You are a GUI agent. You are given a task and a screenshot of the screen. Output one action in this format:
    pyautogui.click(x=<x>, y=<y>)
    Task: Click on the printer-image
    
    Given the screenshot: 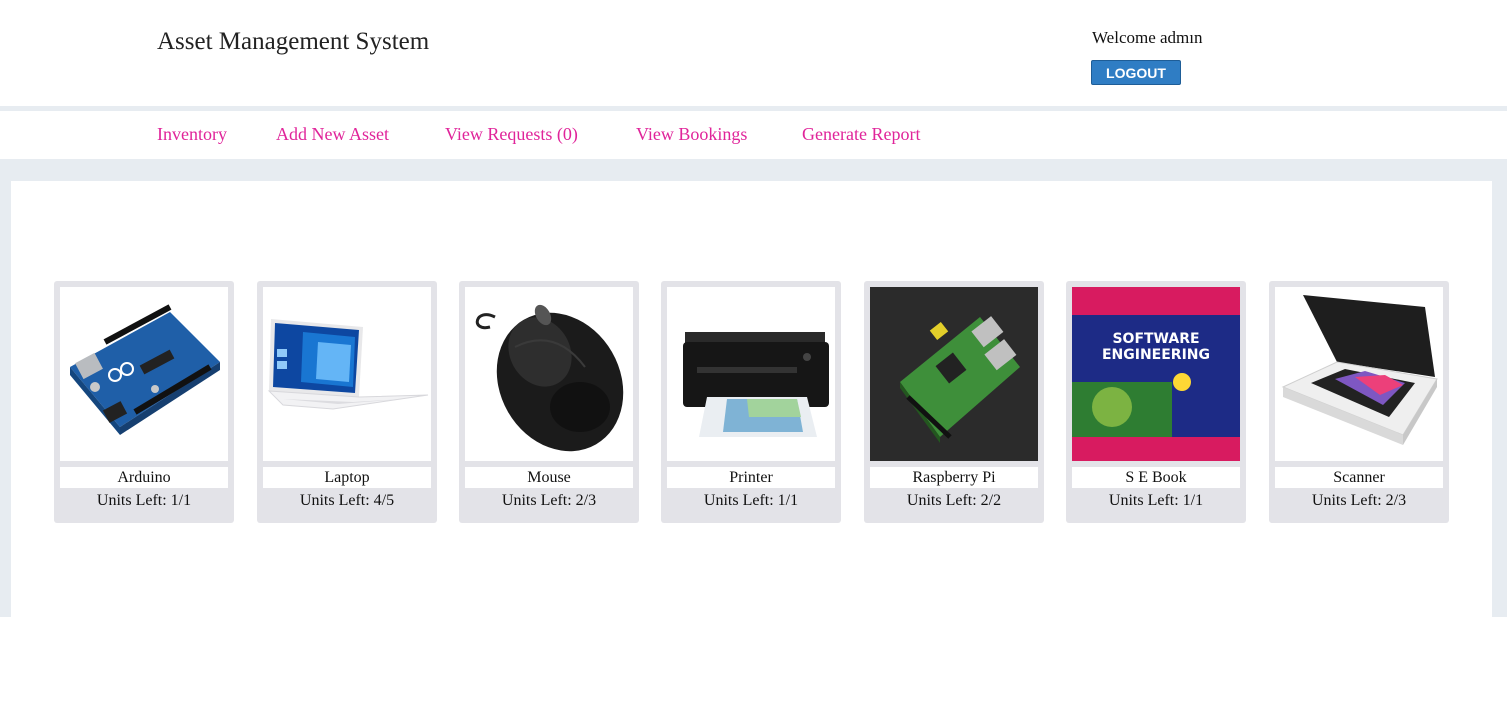 What is the action you would take?
    pyautogui.click(x=751, y=374)
    